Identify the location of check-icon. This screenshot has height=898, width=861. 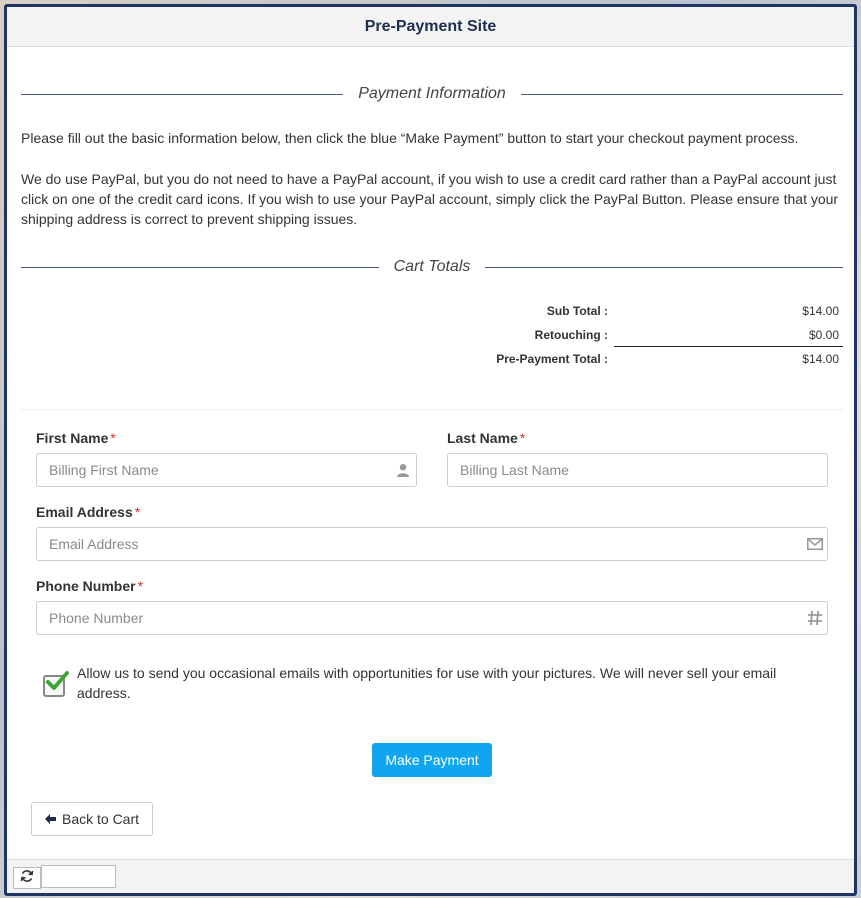
(57, 680).